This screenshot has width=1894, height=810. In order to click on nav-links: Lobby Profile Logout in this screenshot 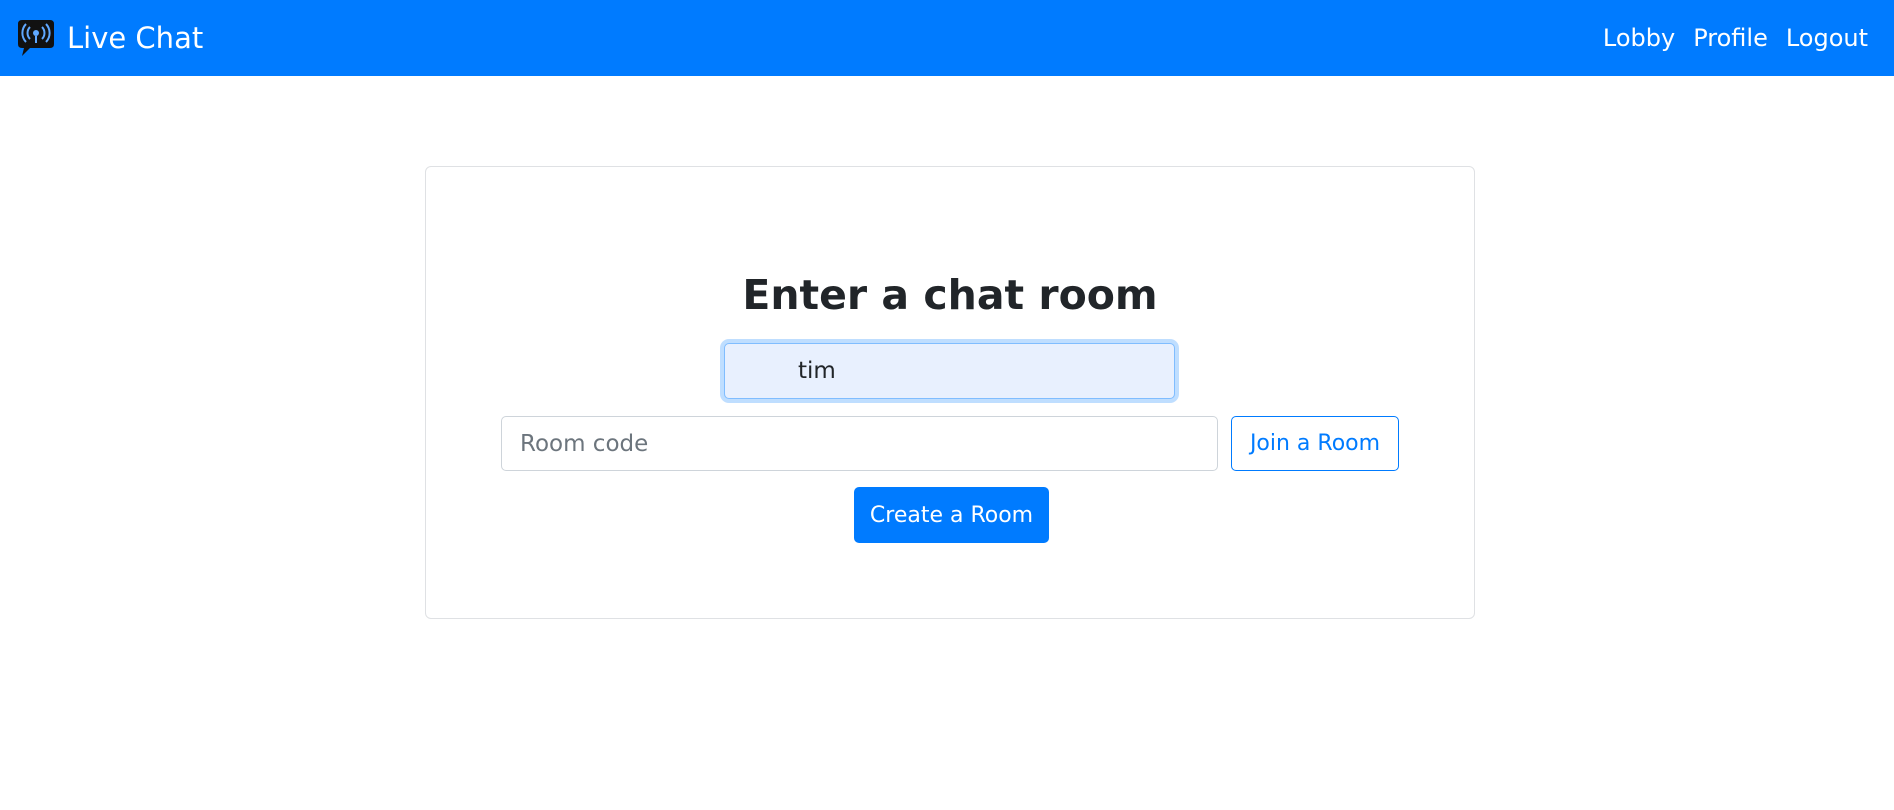, I will do `click(1726, 38)`.